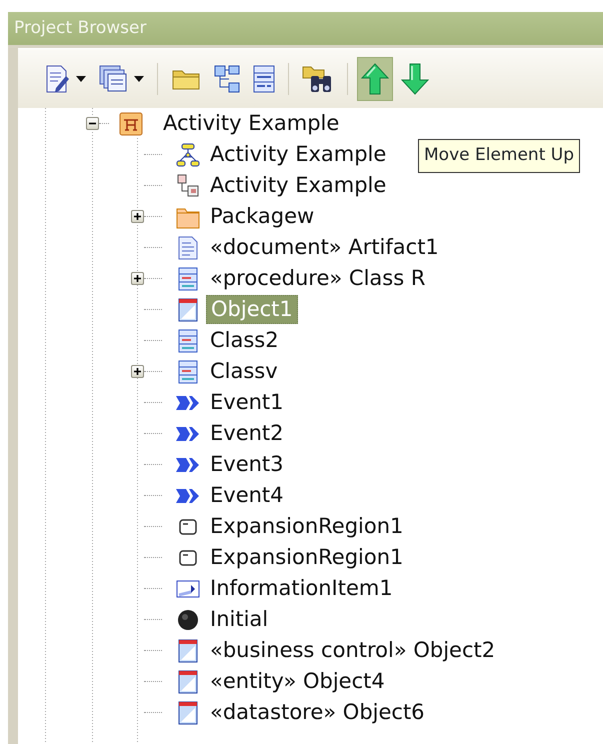  What do you see at coordinates (244, 340) in the screenshot?
I see `tree-item: Class2` at bounding box center [244, 340].